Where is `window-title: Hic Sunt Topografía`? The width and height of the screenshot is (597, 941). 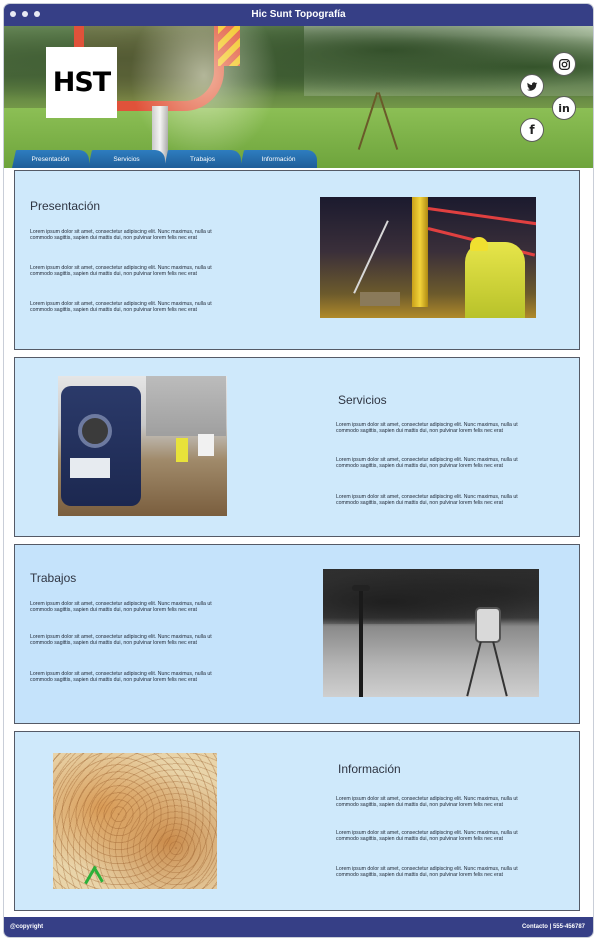 window-title: Hic Sunt Topografía is located at coordinates (298, 14).